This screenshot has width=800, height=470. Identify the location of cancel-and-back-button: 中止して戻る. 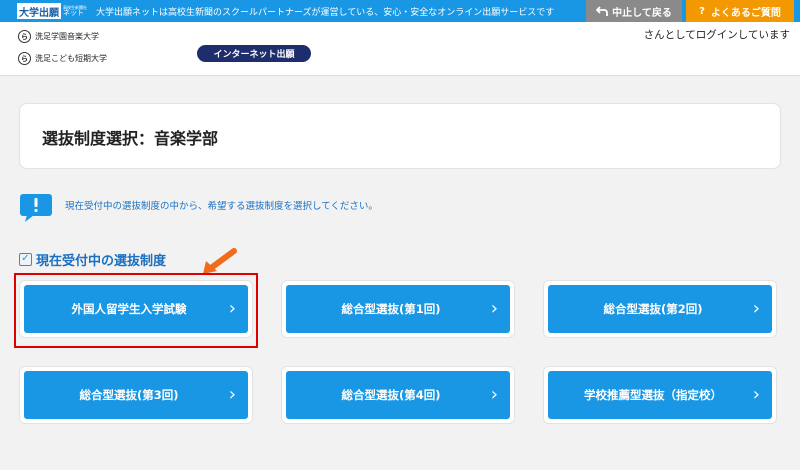
(634, 11).